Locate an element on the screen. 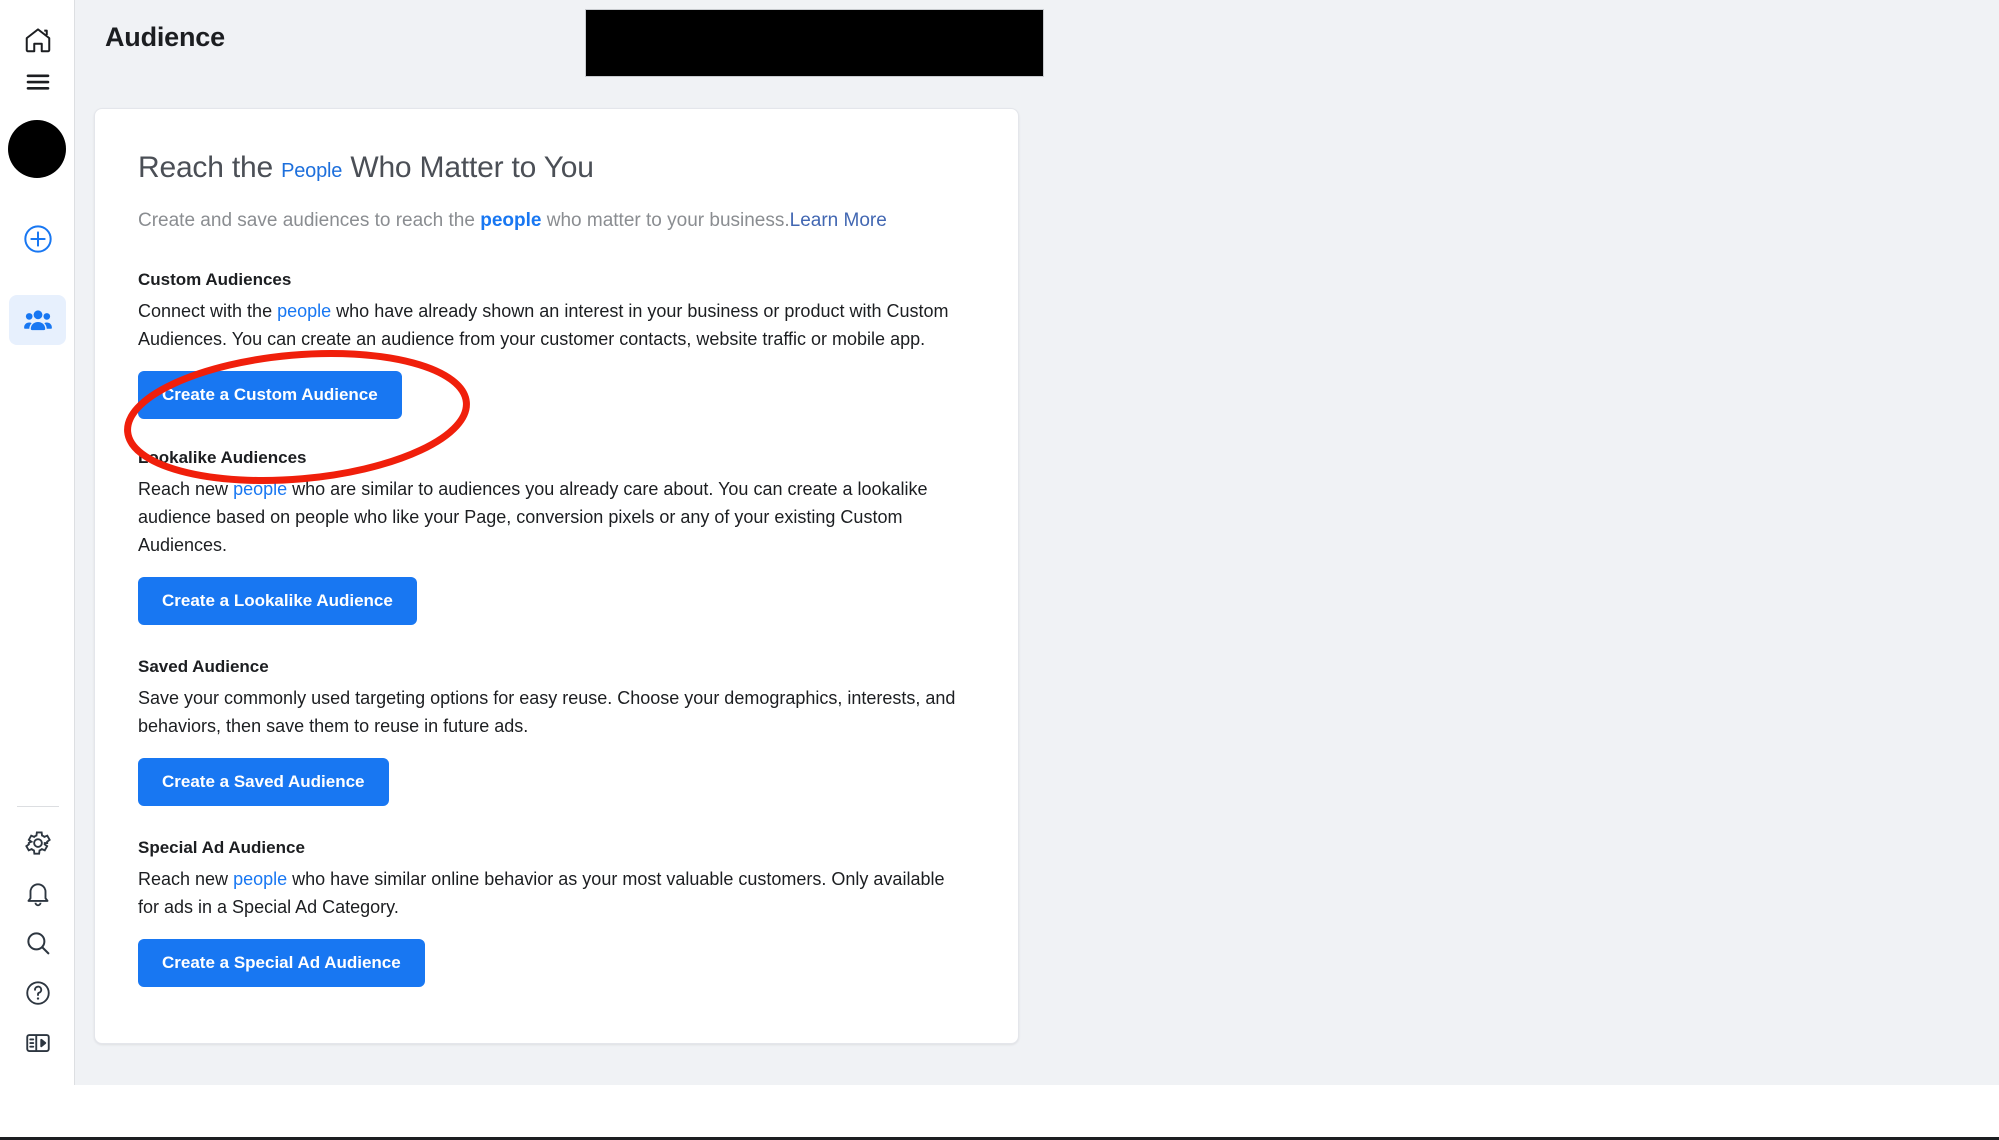 The height and width of the screenshot is (1140, 1999). sidebar-item-create is located at coordinates (37, 239).